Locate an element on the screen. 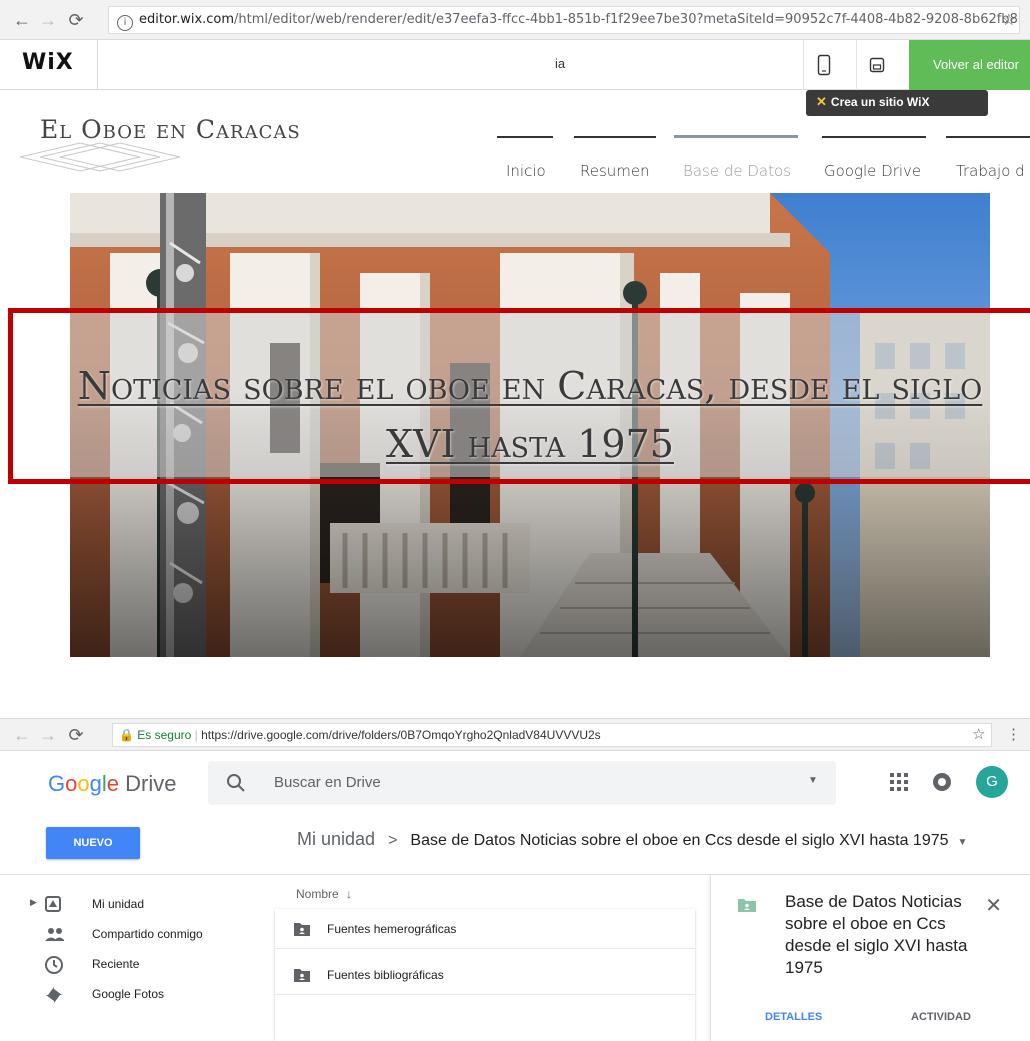  divider is located at coordinates (97, 65).